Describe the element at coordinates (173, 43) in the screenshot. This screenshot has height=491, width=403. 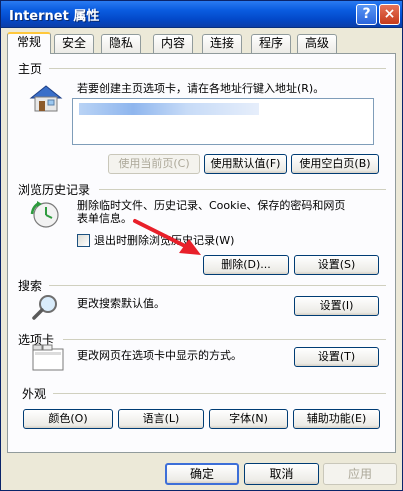
I see `tab-content: 内容` at that location.